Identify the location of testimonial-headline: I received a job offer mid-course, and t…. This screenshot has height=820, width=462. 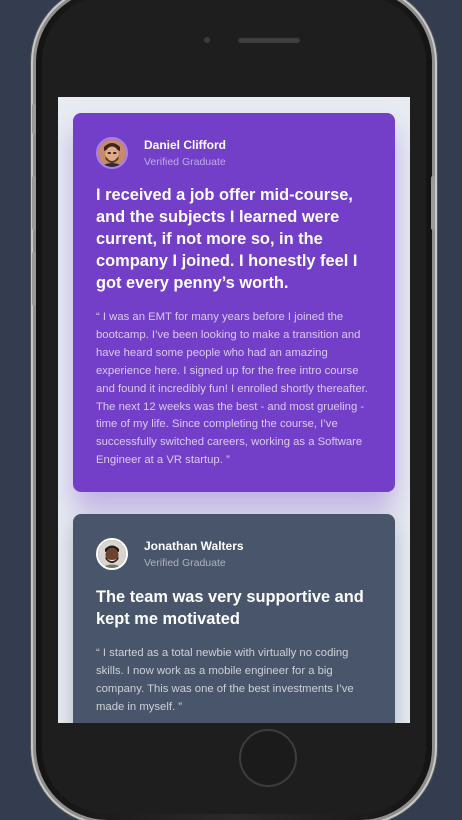
(227, 239).